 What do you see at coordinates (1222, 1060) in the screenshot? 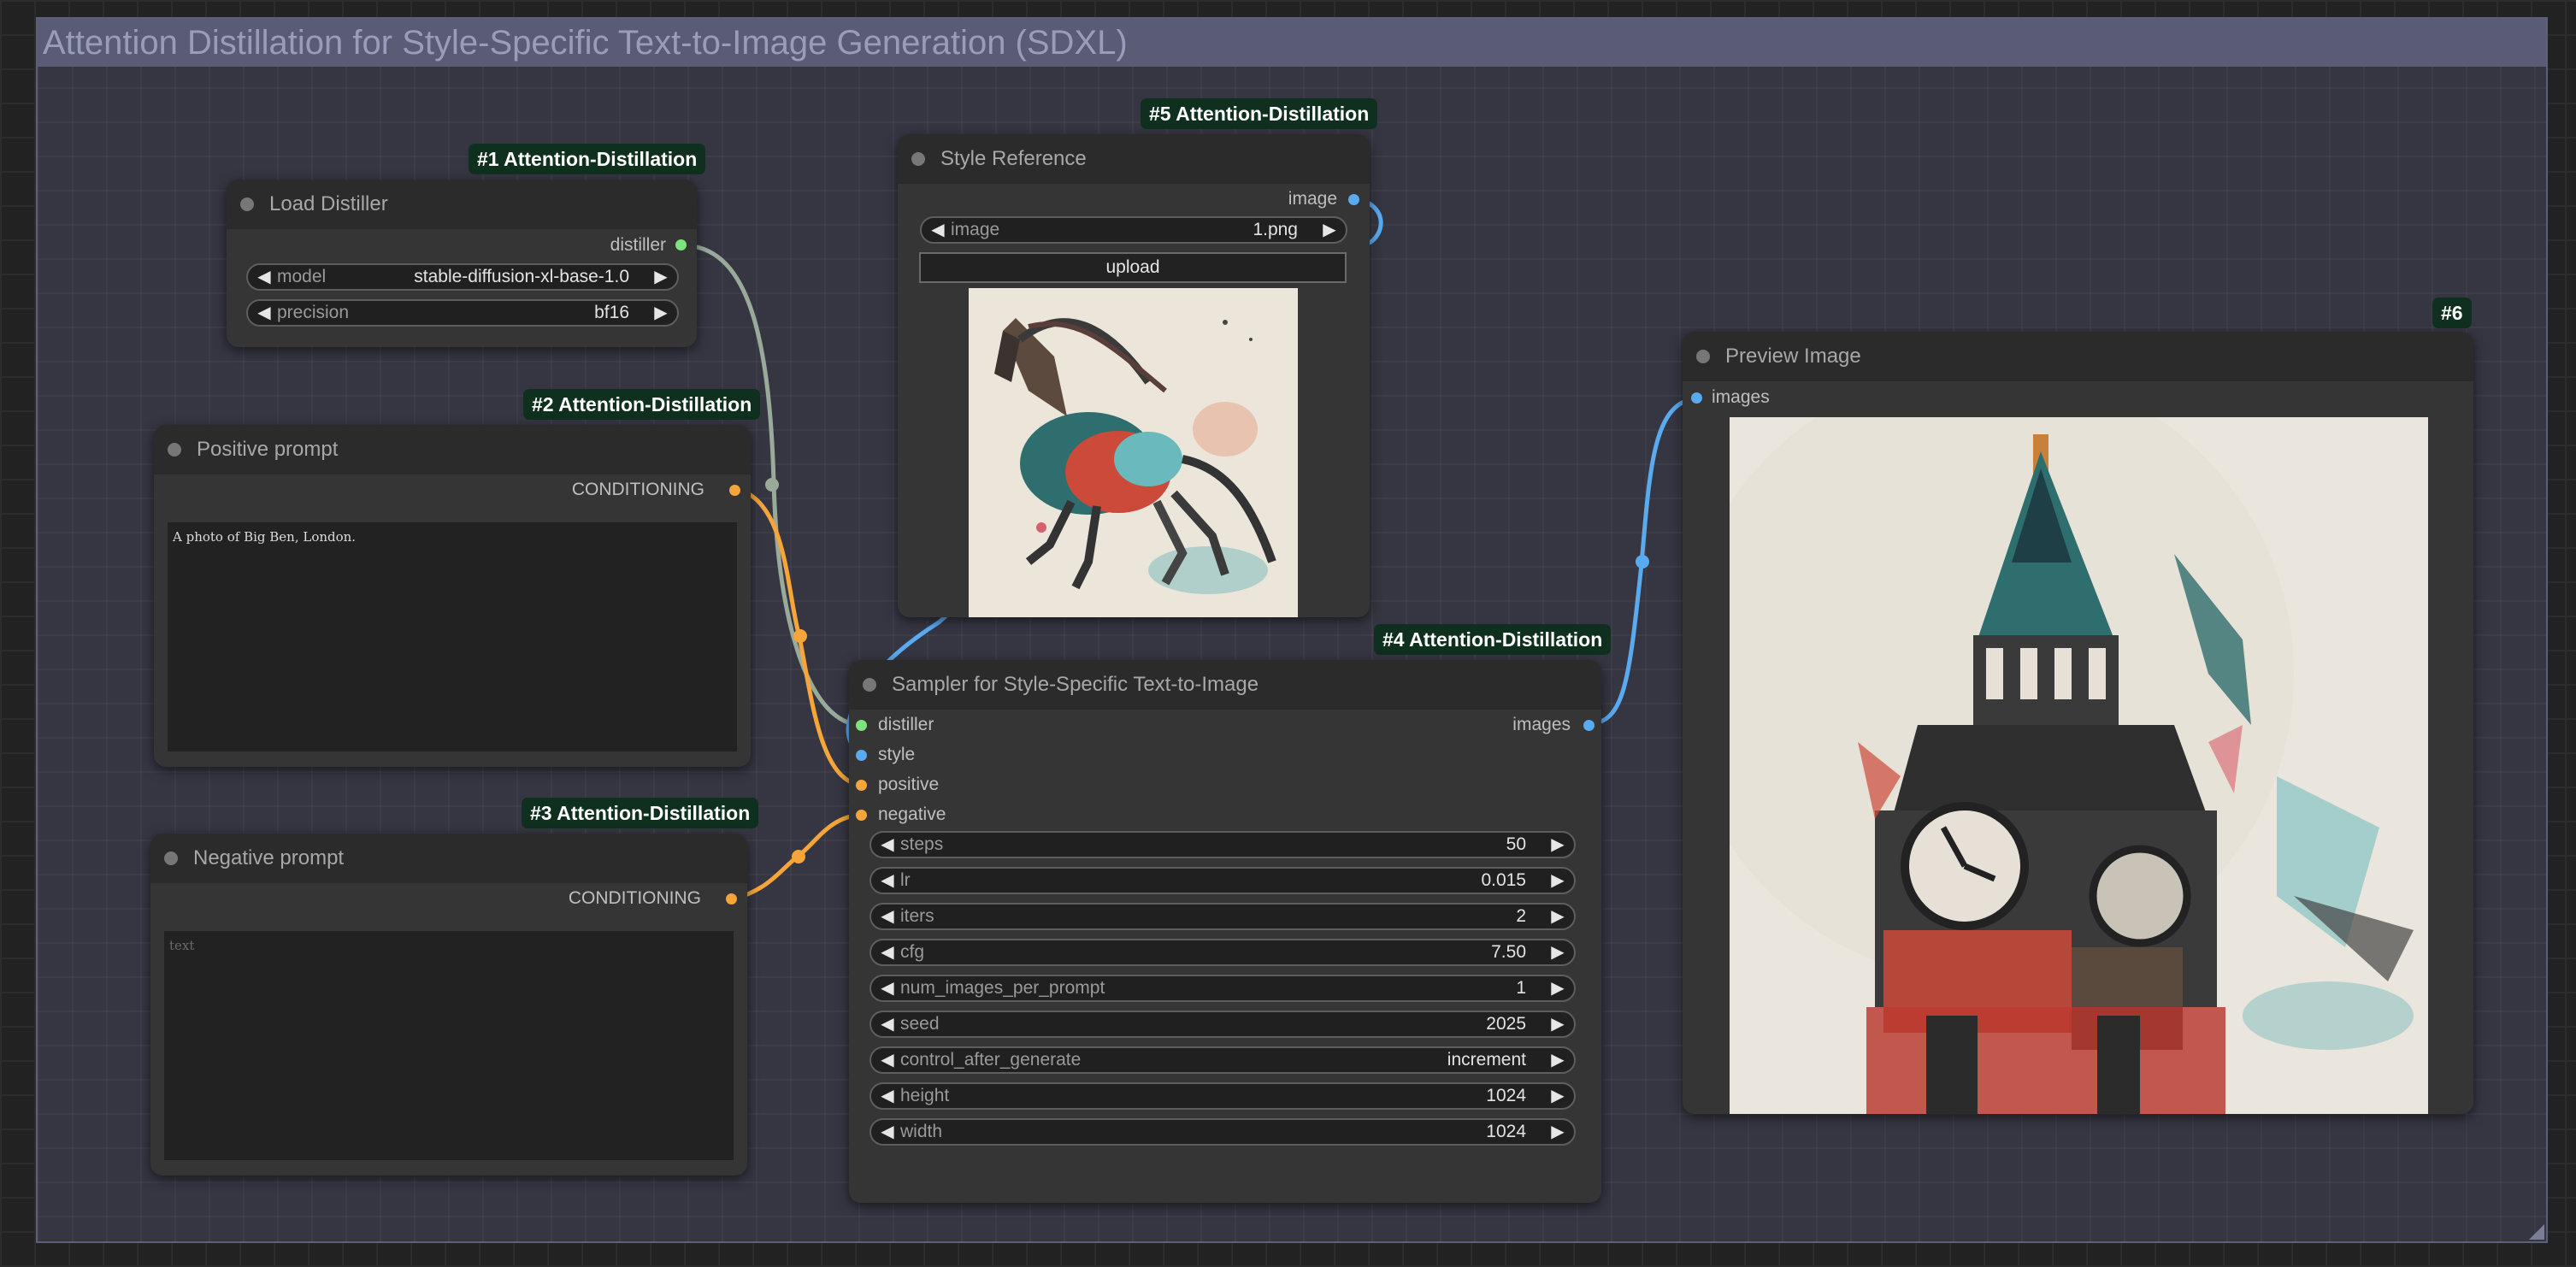
I see `control-after-generate-combo: ◀ control_after_generate increment ▶` at bounding box center [1222, 1060].